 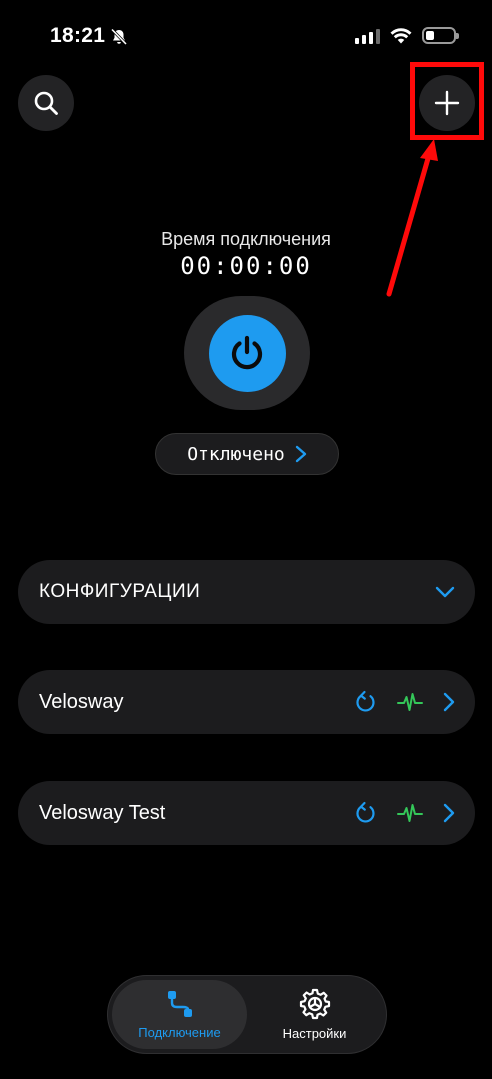 I want to click on tab-settings-label: Настройки, so click(x=314, y=1033).